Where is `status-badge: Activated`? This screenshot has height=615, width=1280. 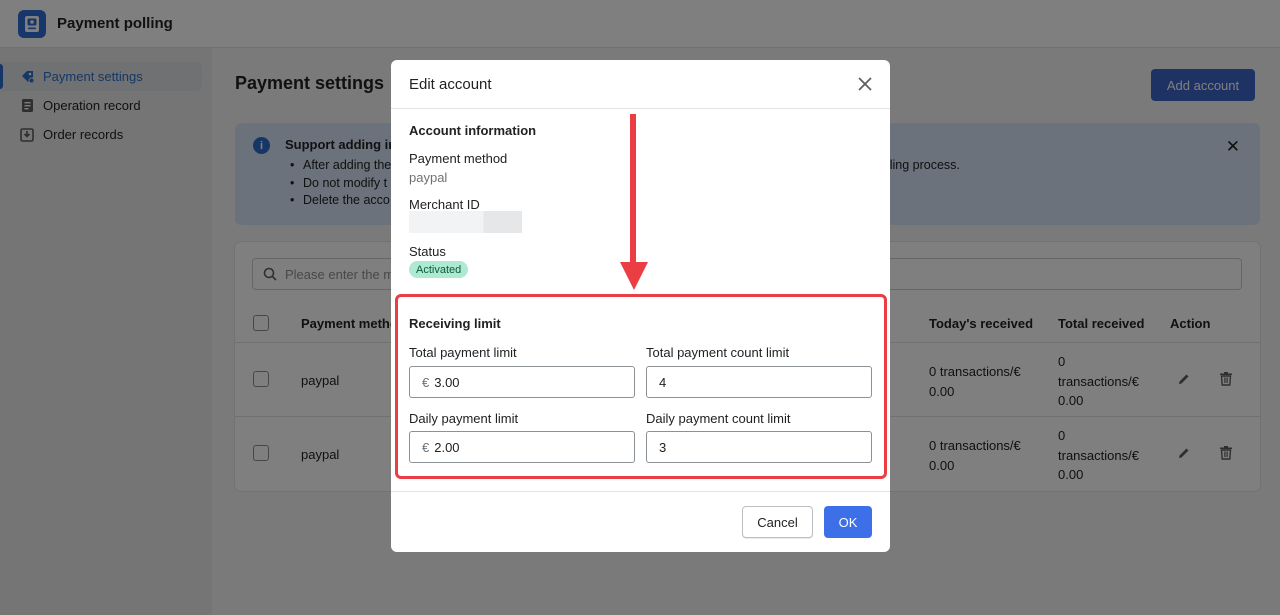
status-badge: Activated is located at coordinates (439, 269).